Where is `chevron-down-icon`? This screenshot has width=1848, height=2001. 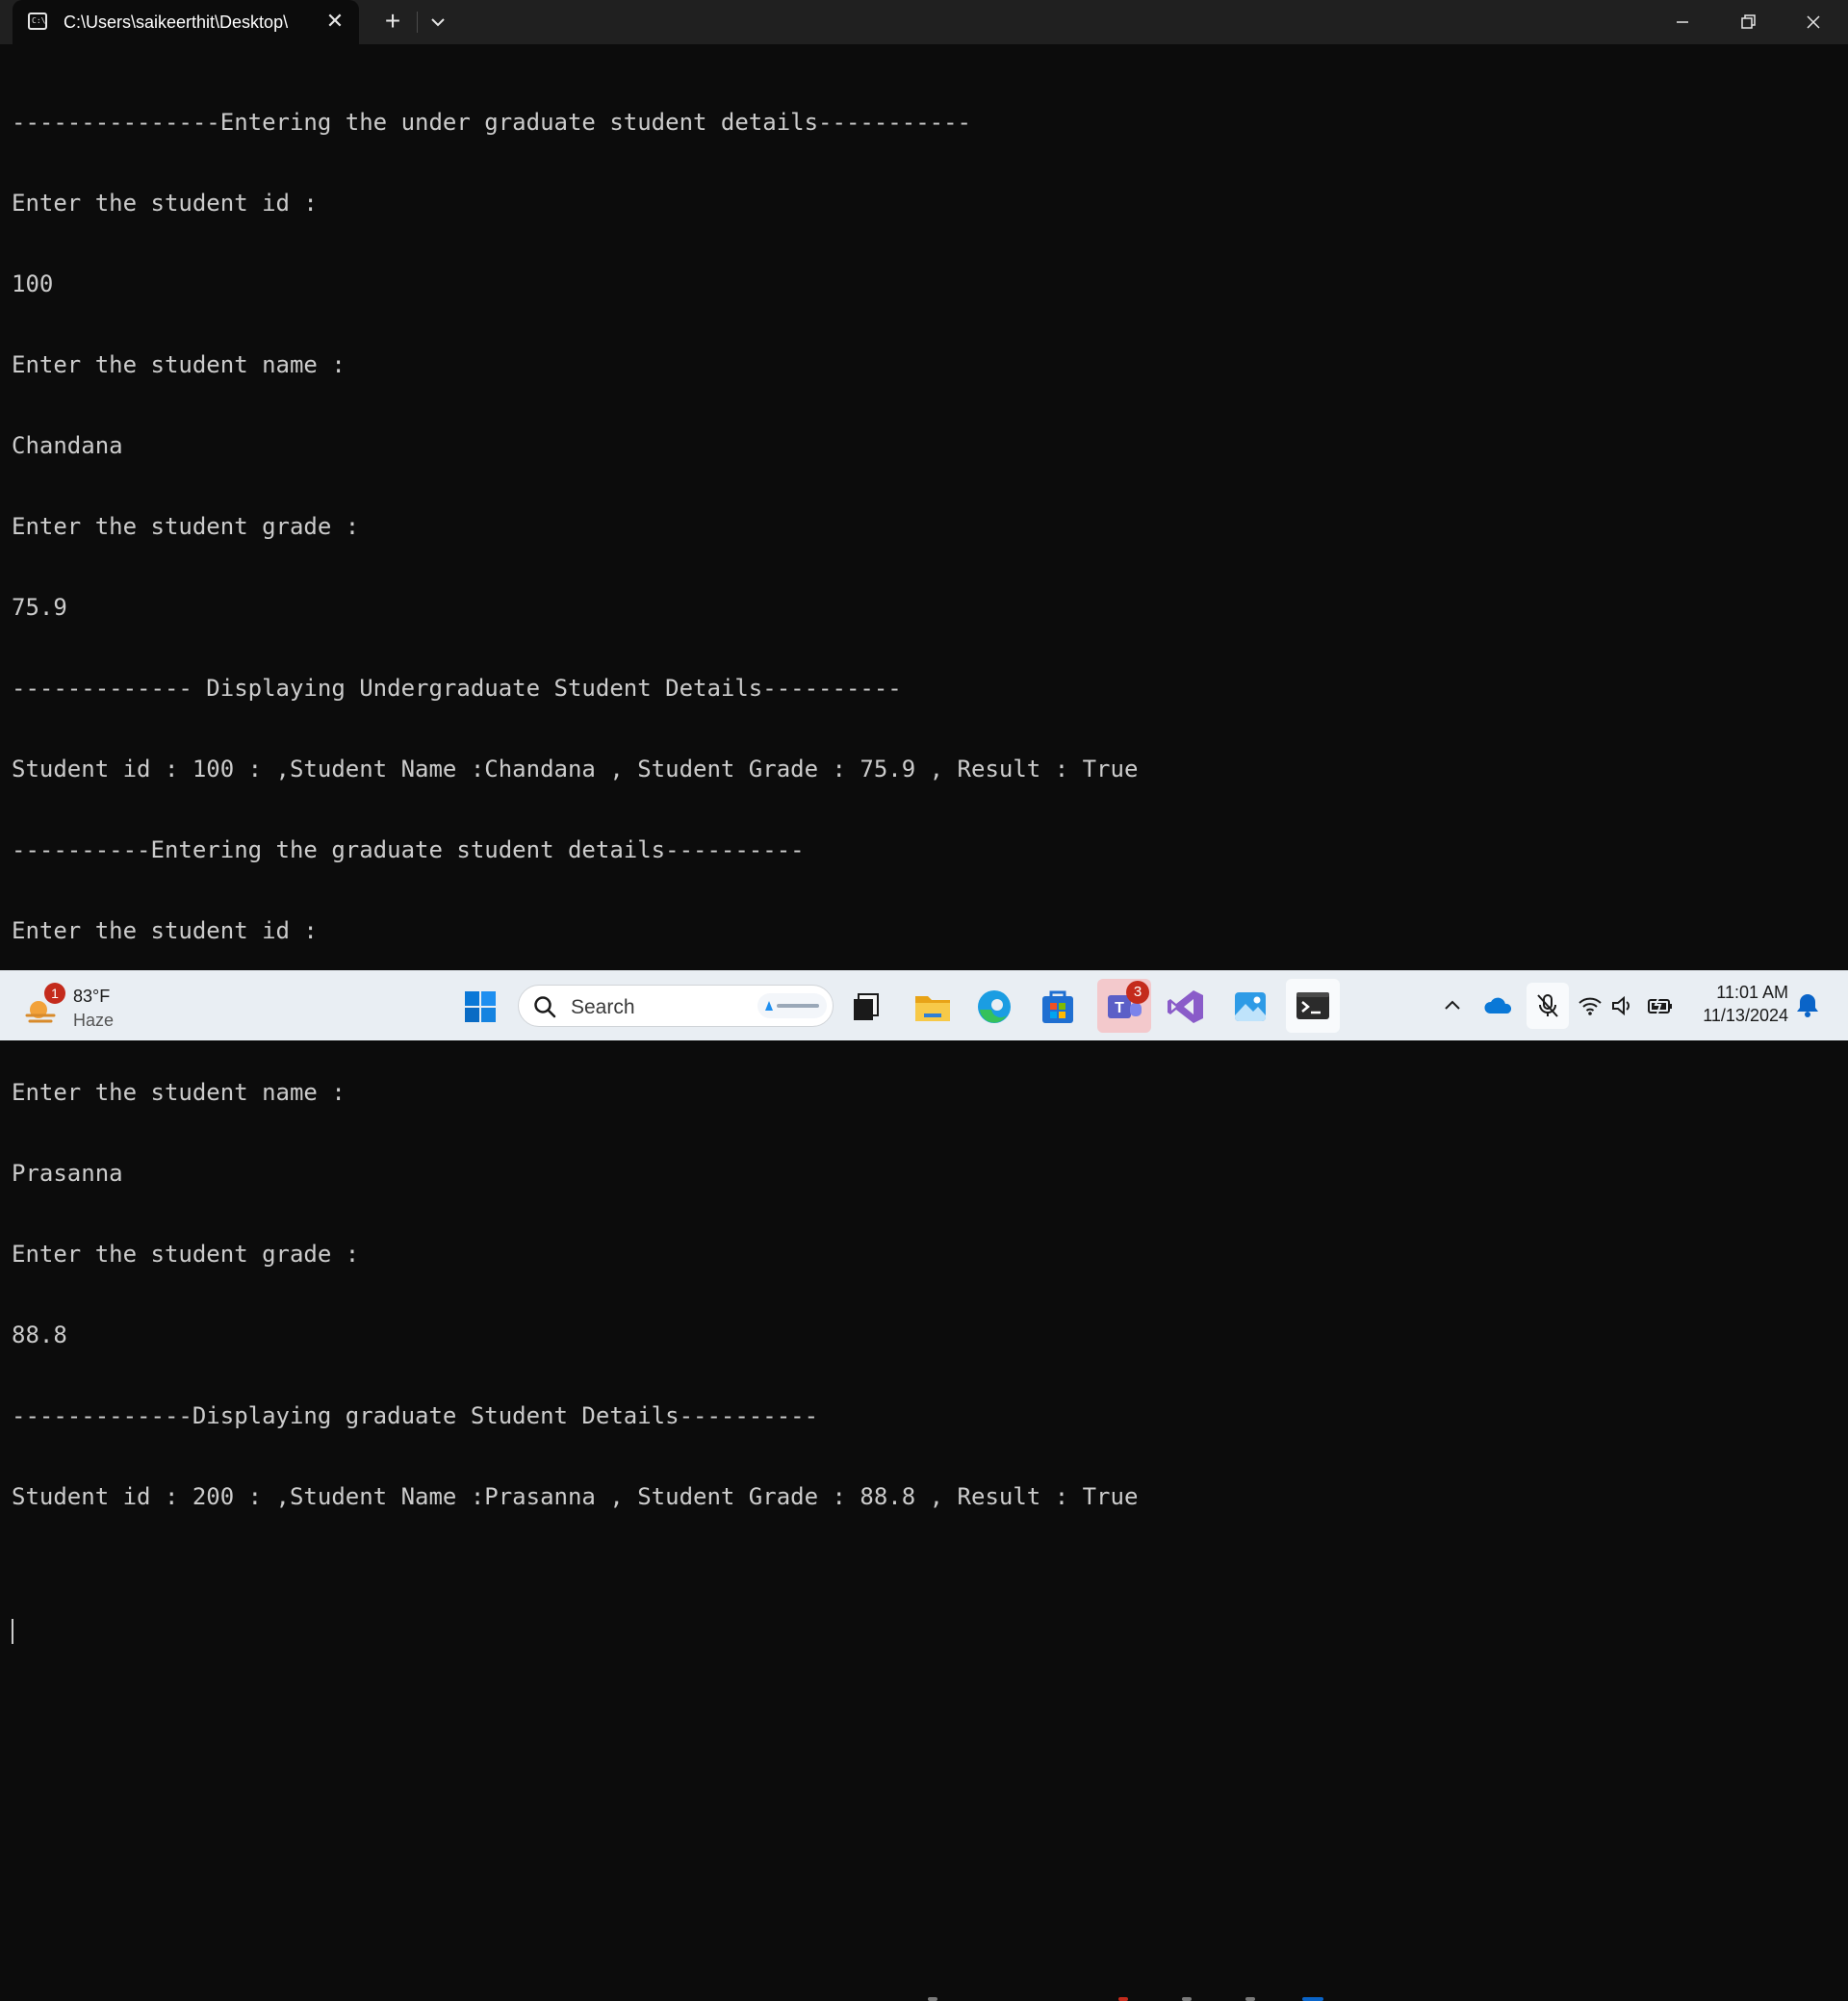
chevron-down-icon is located at coordinates (438, 22).